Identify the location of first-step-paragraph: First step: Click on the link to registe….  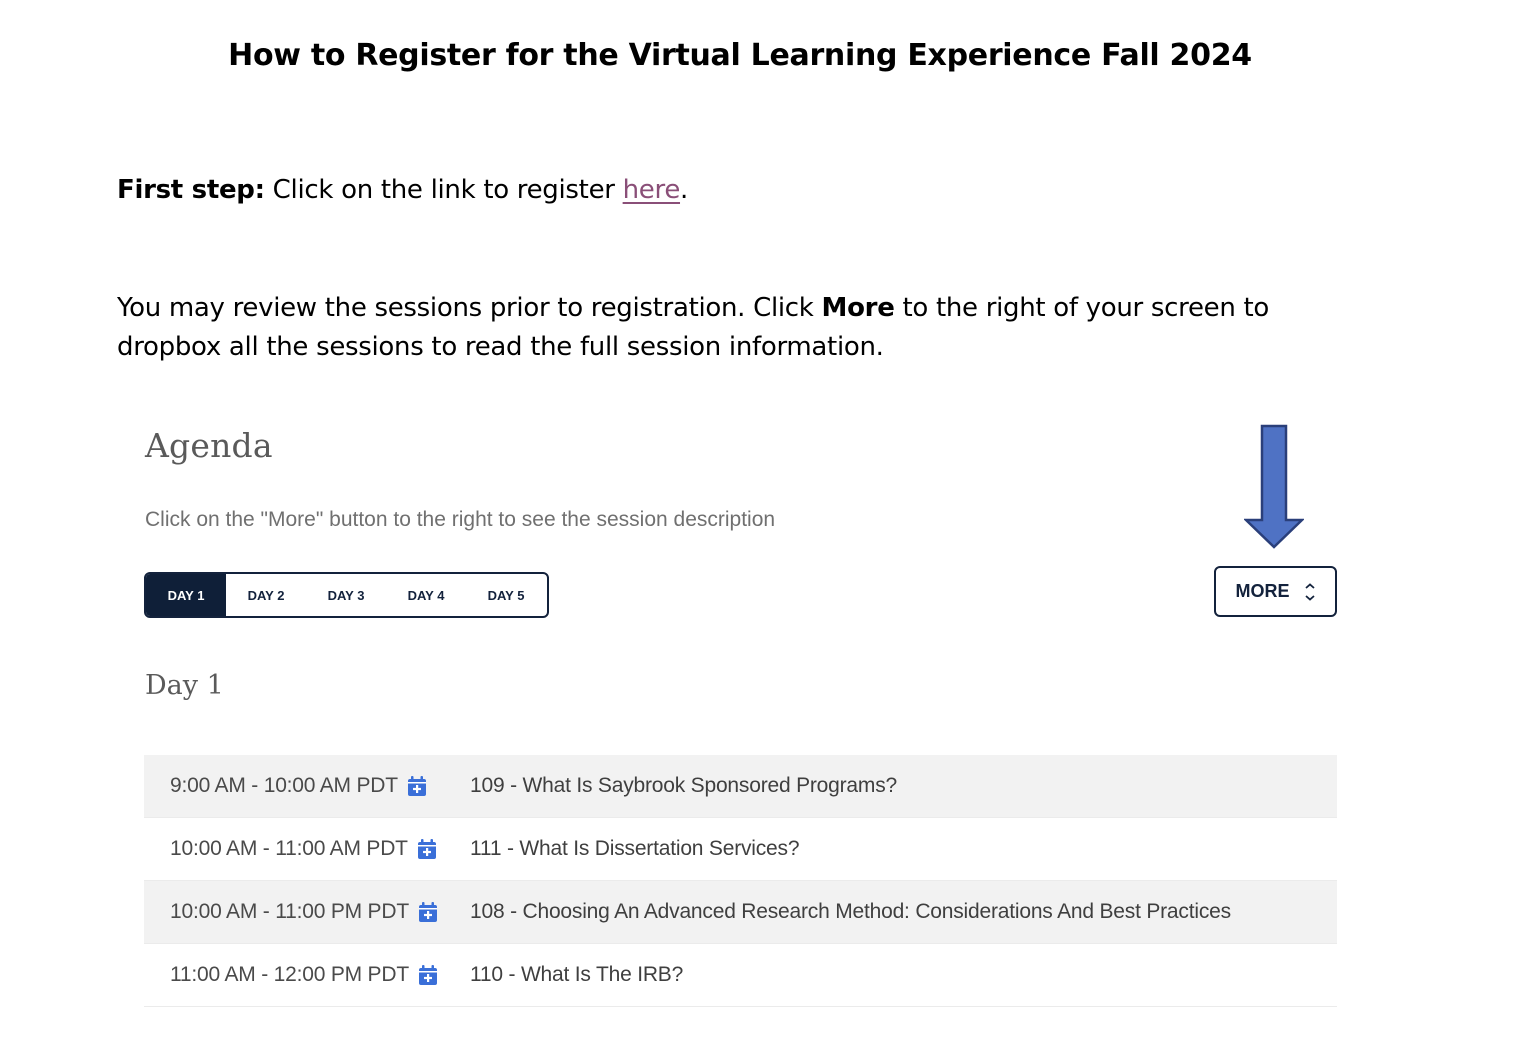
(402, 190).